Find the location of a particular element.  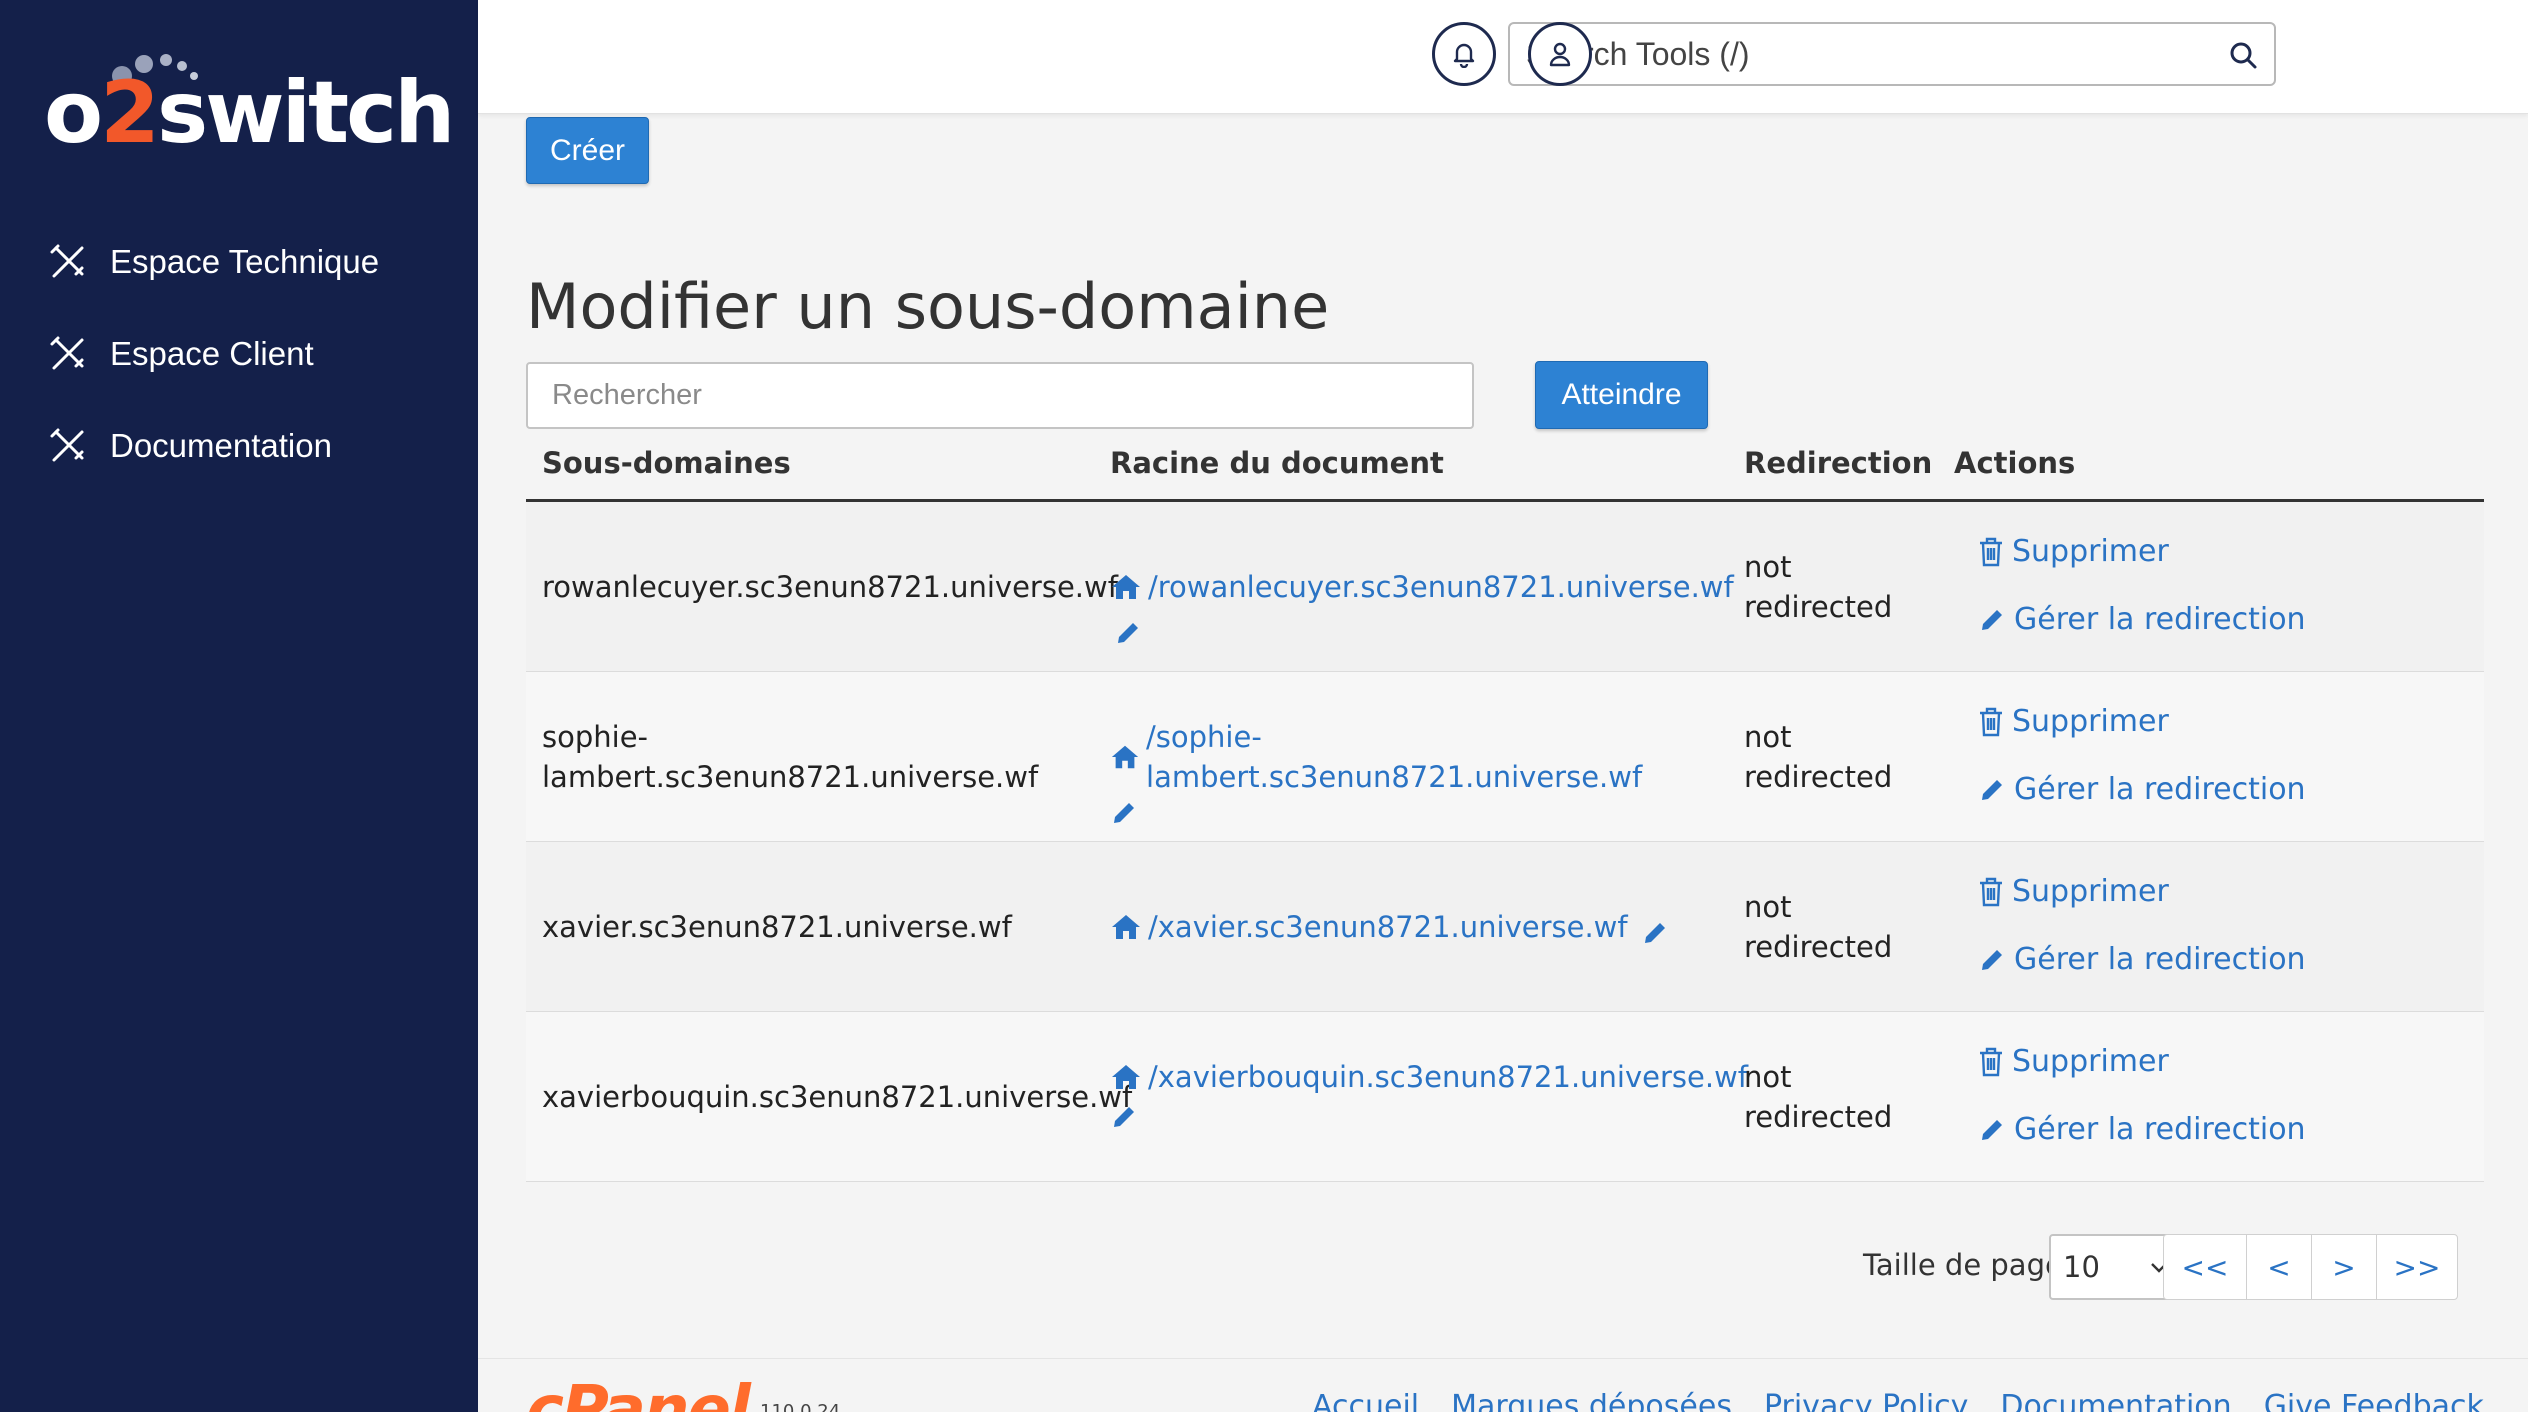

subdomain-name: sophie- lambert.sc3enun8721.universe.wf is located at coordinates (790, 757).